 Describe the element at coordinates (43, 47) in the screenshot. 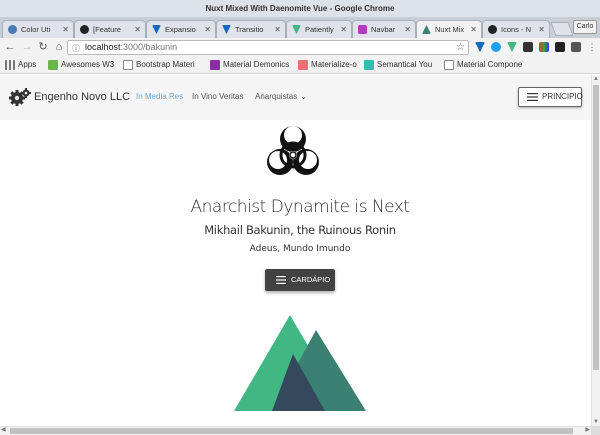

I see `reload-icon: ↻` at that location.